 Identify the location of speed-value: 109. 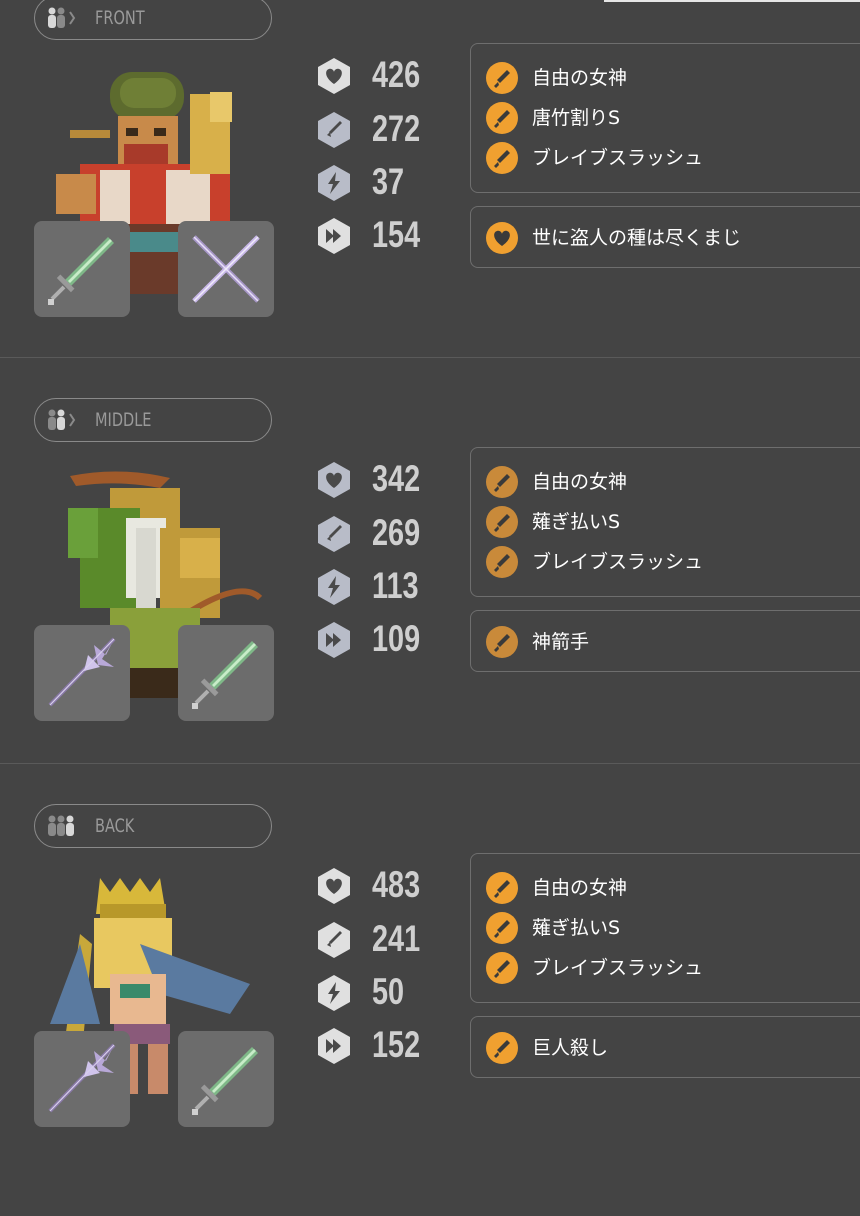
(396, 638).